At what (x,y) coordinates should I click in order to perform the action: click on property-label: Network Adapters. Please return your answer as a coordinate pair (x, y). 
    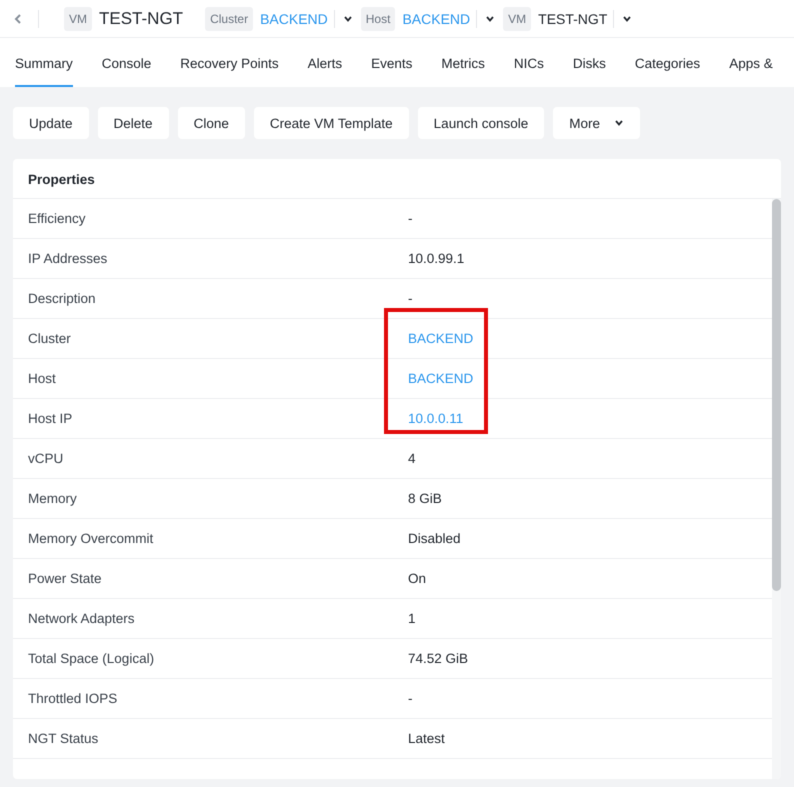
    Looking at the image, I should click on (82, 618).